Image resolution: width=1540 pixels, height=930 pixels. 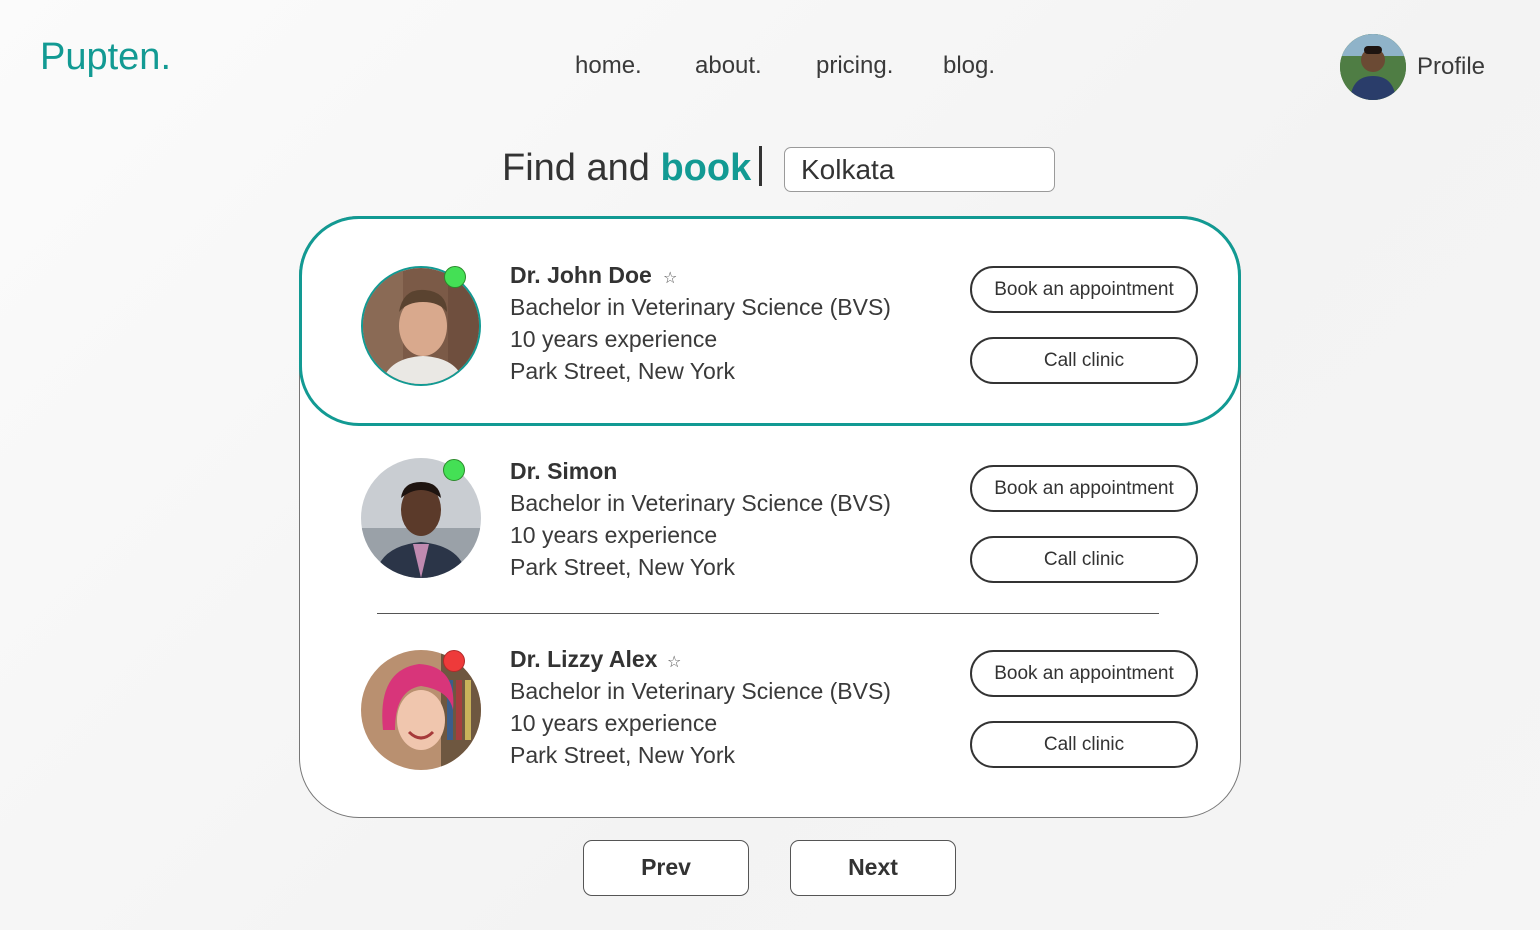 What do you see at coordinates (873, 868) in the screenshot?
I see `next-page-button: Next` at bounding box center [873, 868].